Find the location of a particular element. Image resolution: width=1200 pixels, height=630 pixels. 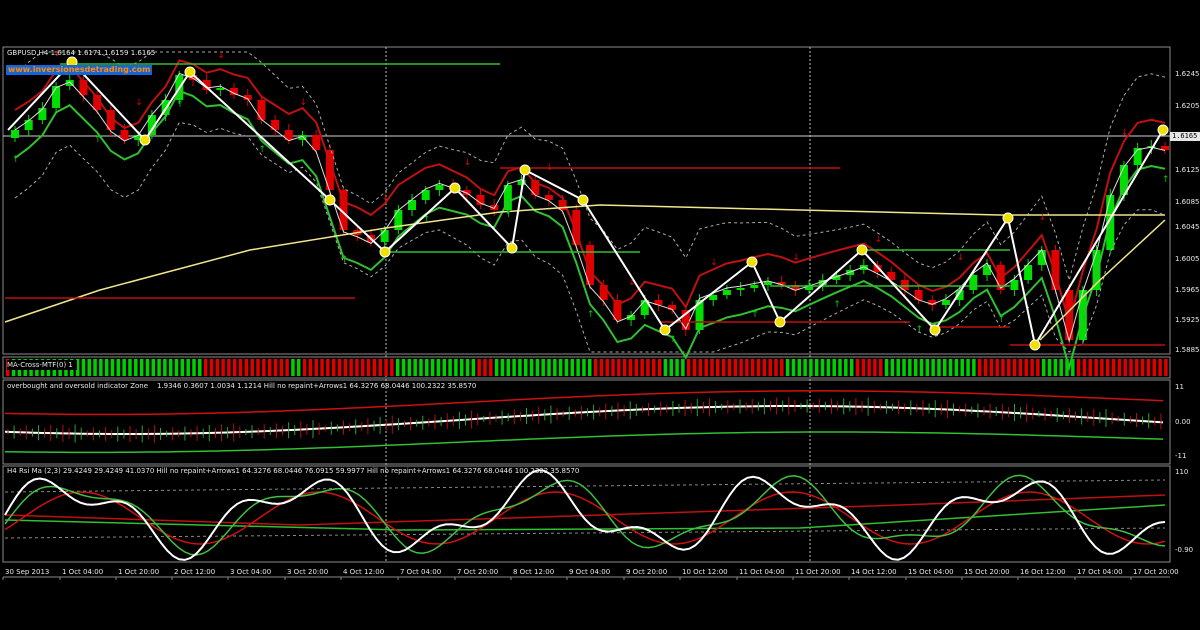

time-axis-label: 30 Sep 2013 is located at coordinates (27, 572).